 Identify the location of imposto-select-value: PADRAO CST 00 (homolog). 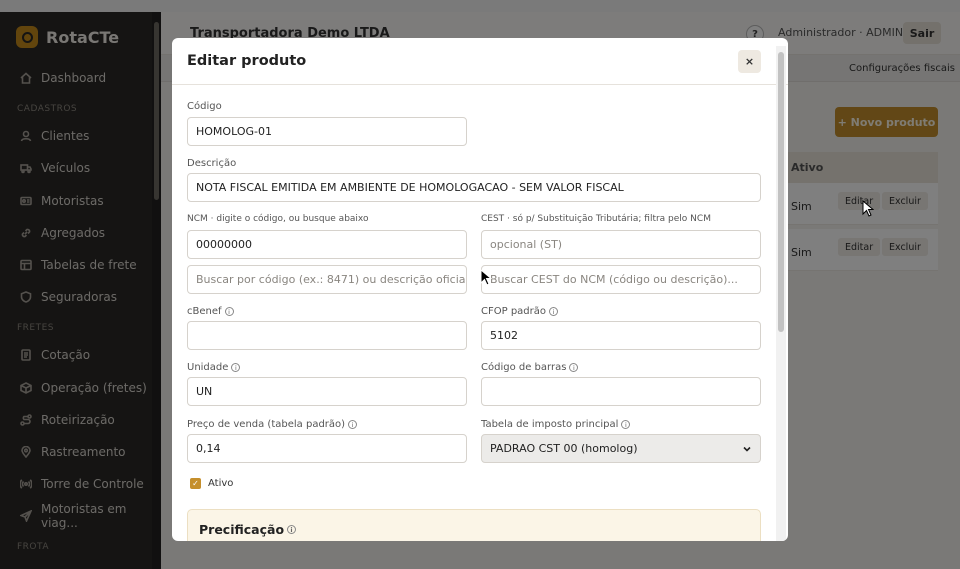
(564, 448).